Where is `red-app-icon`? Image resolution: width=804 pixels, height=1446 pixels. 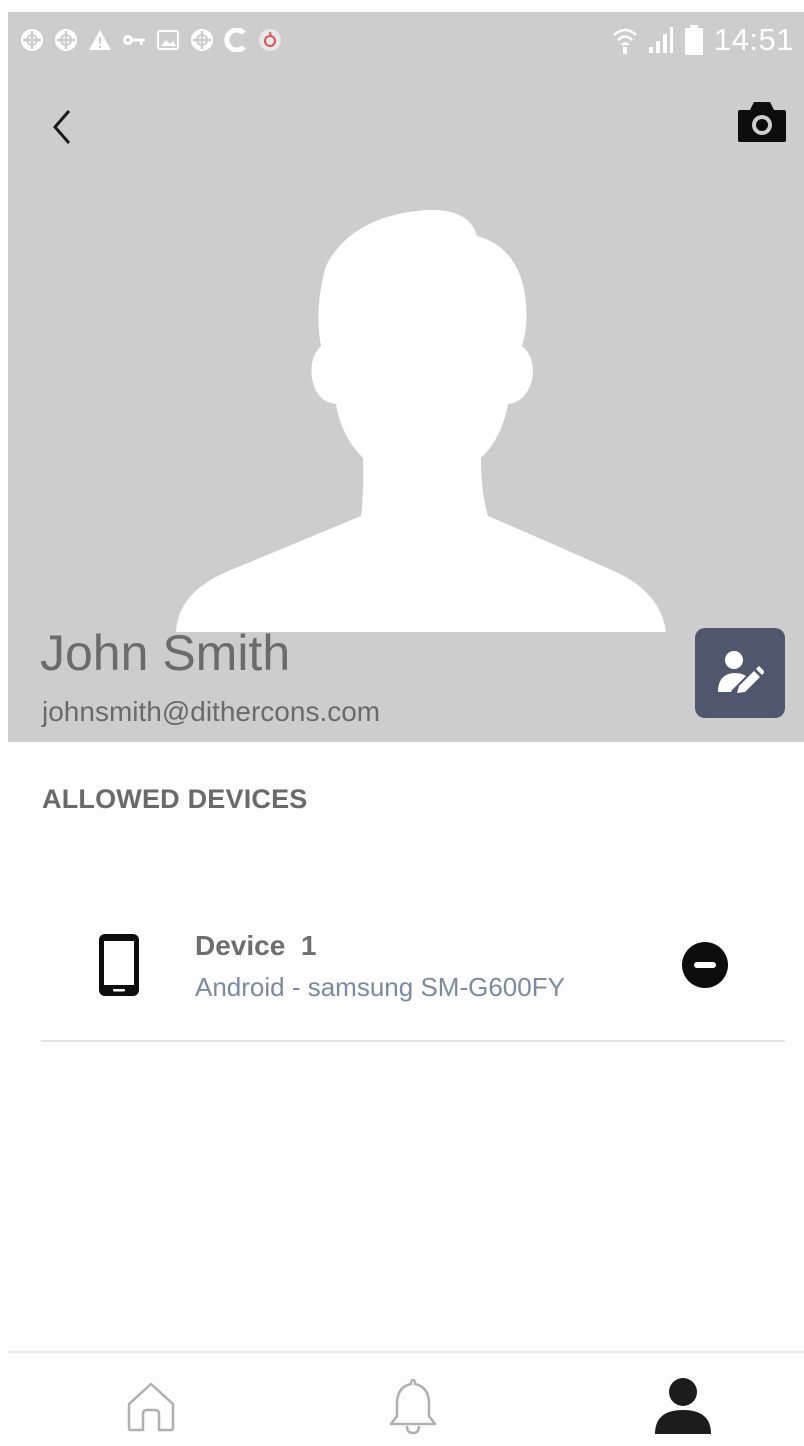
red-app-icon is located at coordinates (270, 40).